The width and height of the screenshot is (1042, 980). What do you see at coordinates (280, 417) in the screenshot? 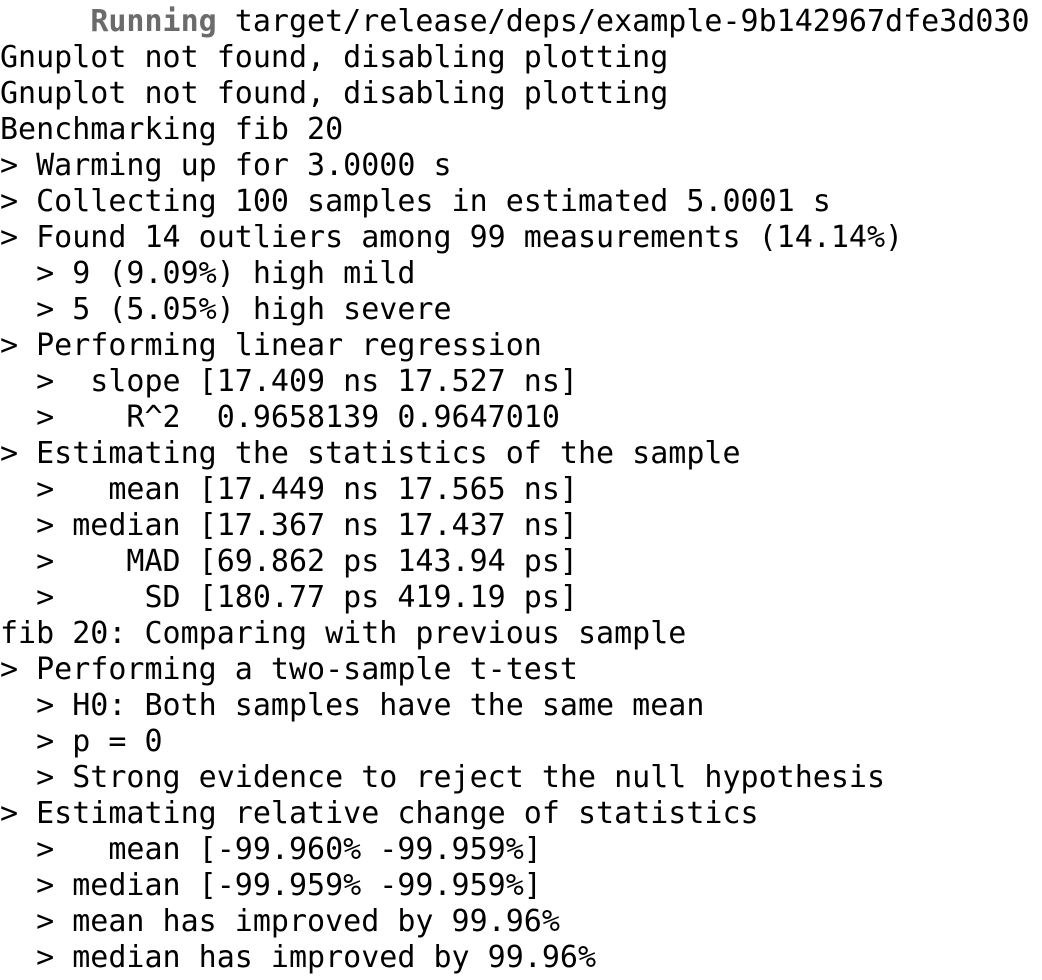
I see `output-line: > R^2 0.9658139 0.9647010` at bounding box center [280, 417].